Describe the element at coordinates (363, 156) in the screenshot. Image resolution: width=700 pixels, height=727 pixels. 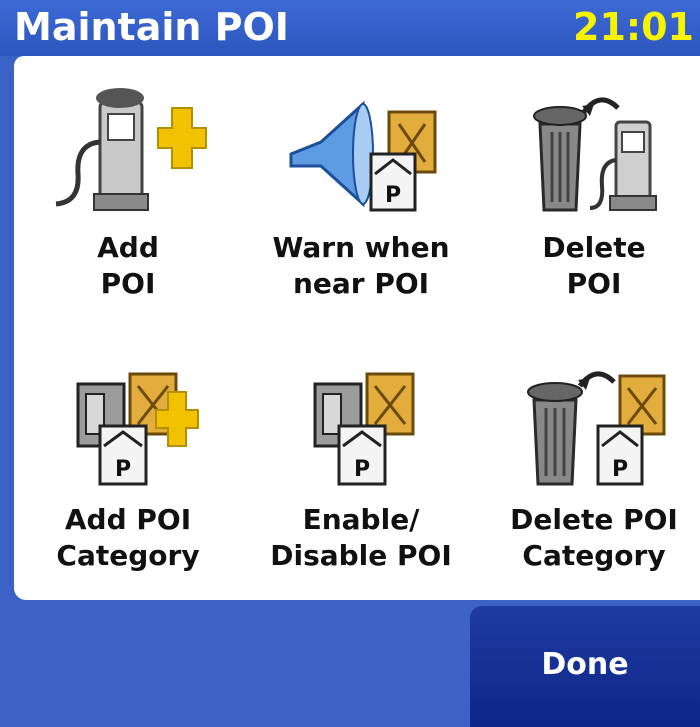
I see `speaker-poi-icon: P` at that location.